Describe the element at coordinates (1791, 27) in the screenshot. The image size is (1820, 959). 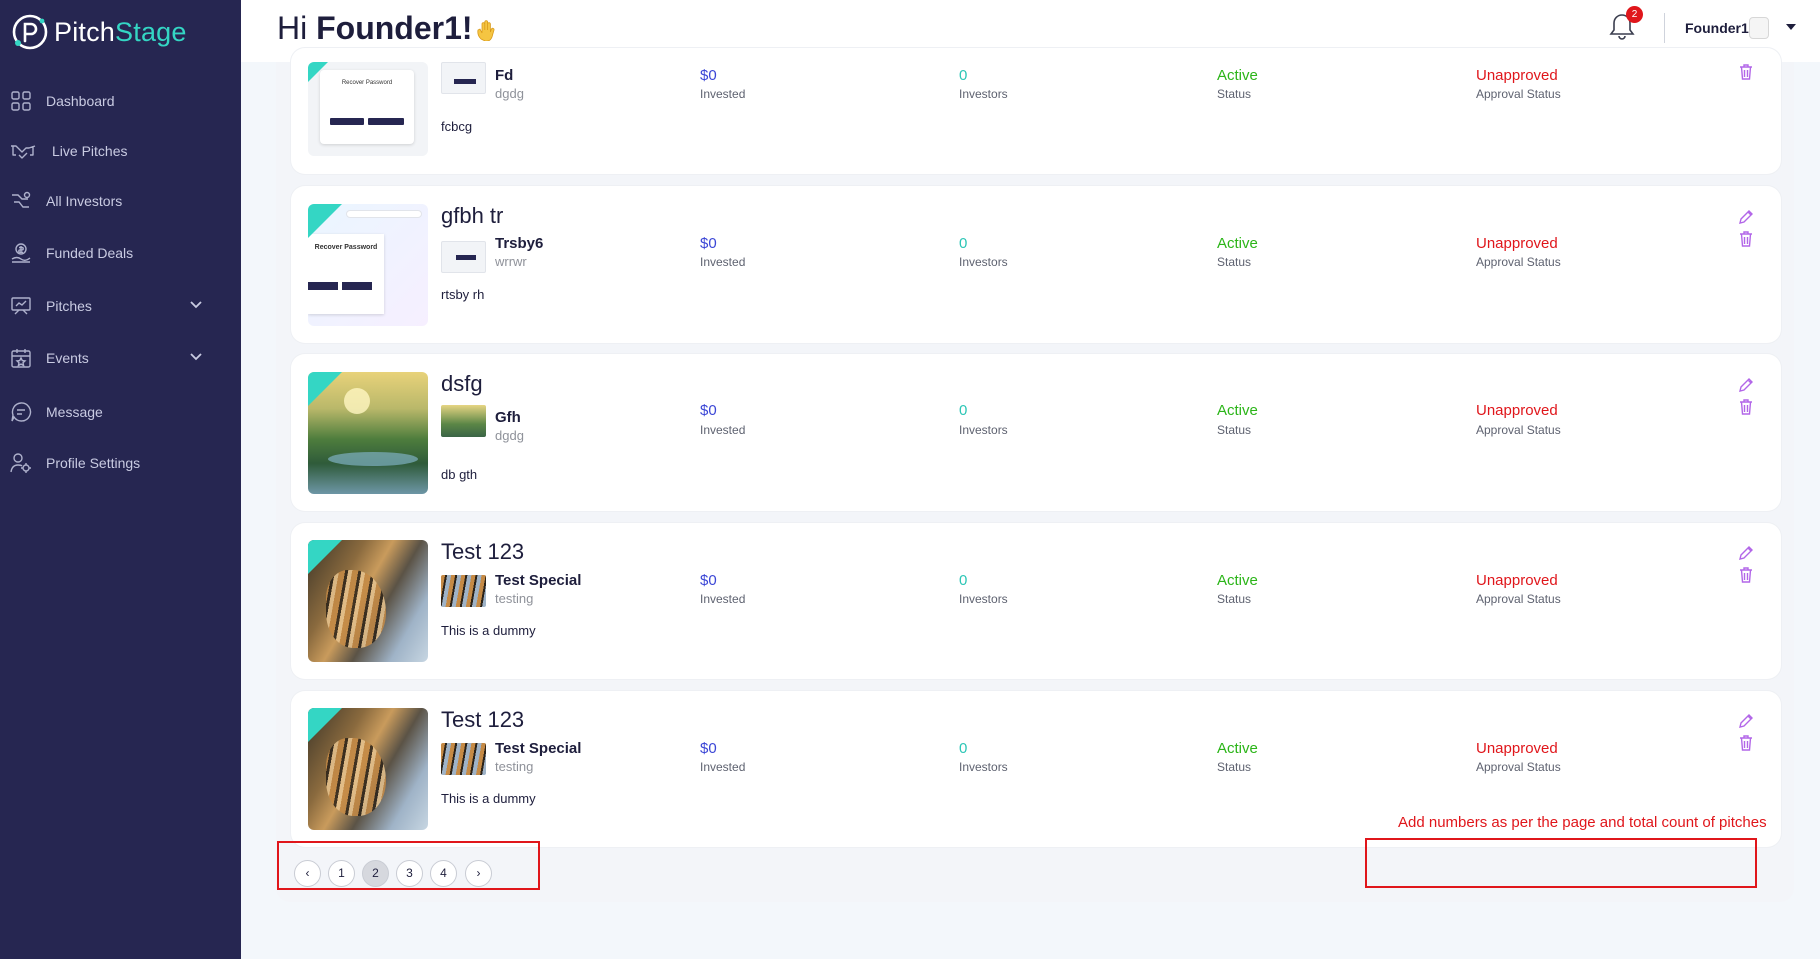
I see `user-menu-caret-icon` at that location.